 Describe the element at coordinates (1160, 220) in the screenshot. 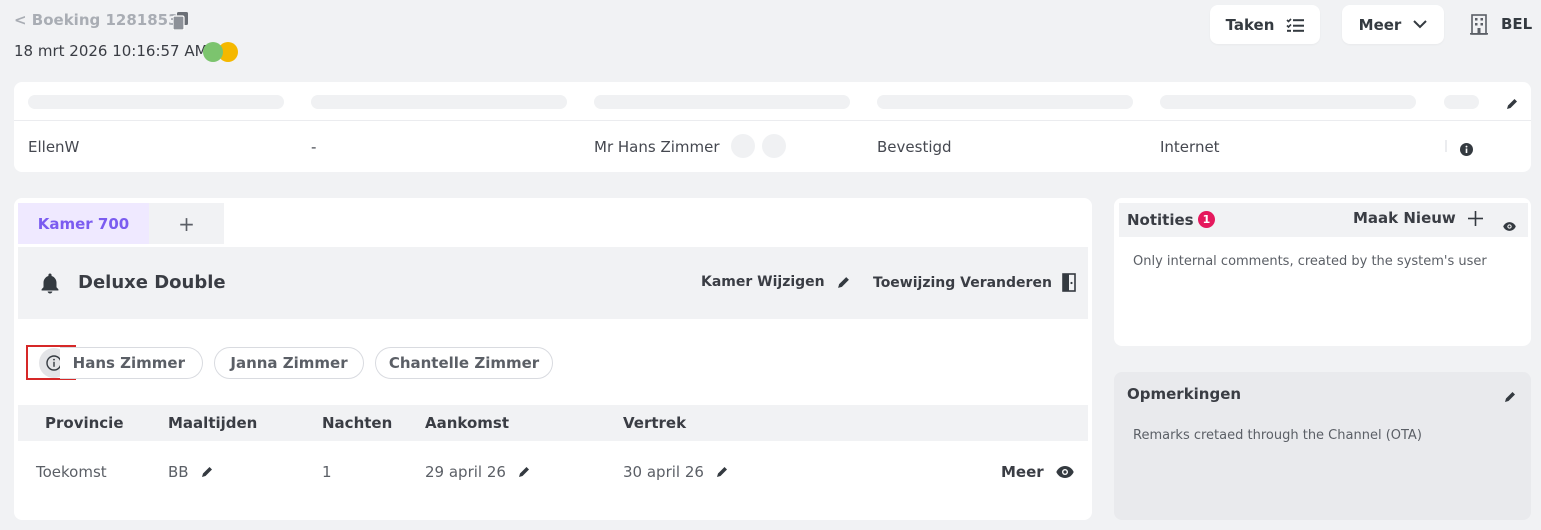

I see `notes-title: Notities` at that location.